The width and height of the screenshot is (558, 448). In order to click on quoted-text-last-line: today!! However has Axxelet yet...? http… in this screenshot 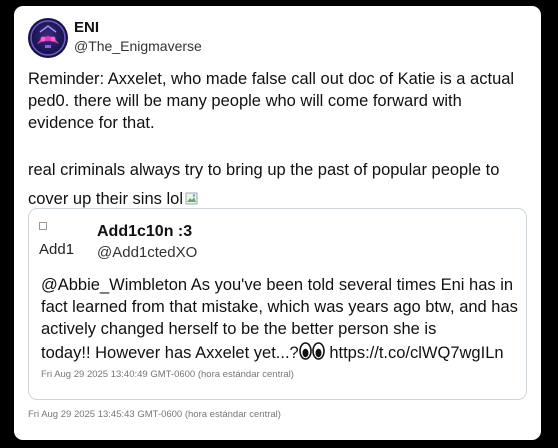, I will do `click(281, 354)`.